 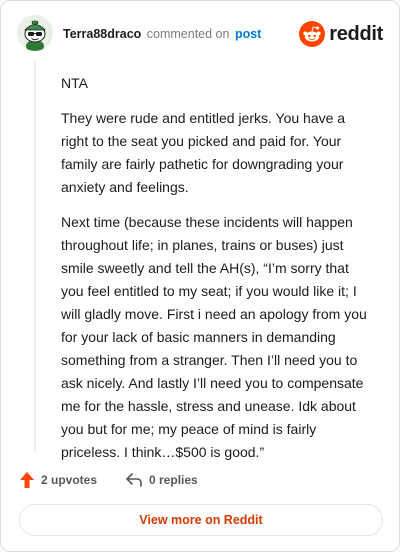 I want to click on comment-paragraph: NTA, so click(x=74, y=83).